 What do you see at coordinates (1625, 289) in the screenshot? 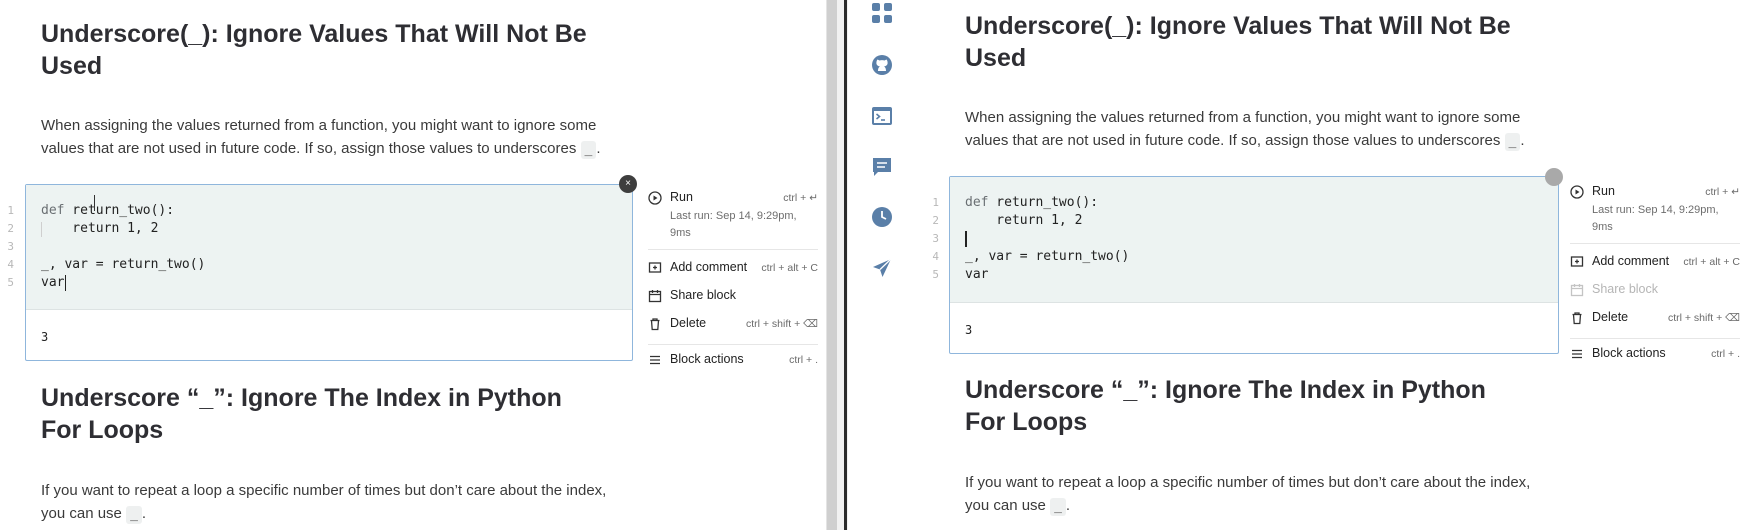
I see `share-block-label: Share block` at bounding box center [1625, 289].